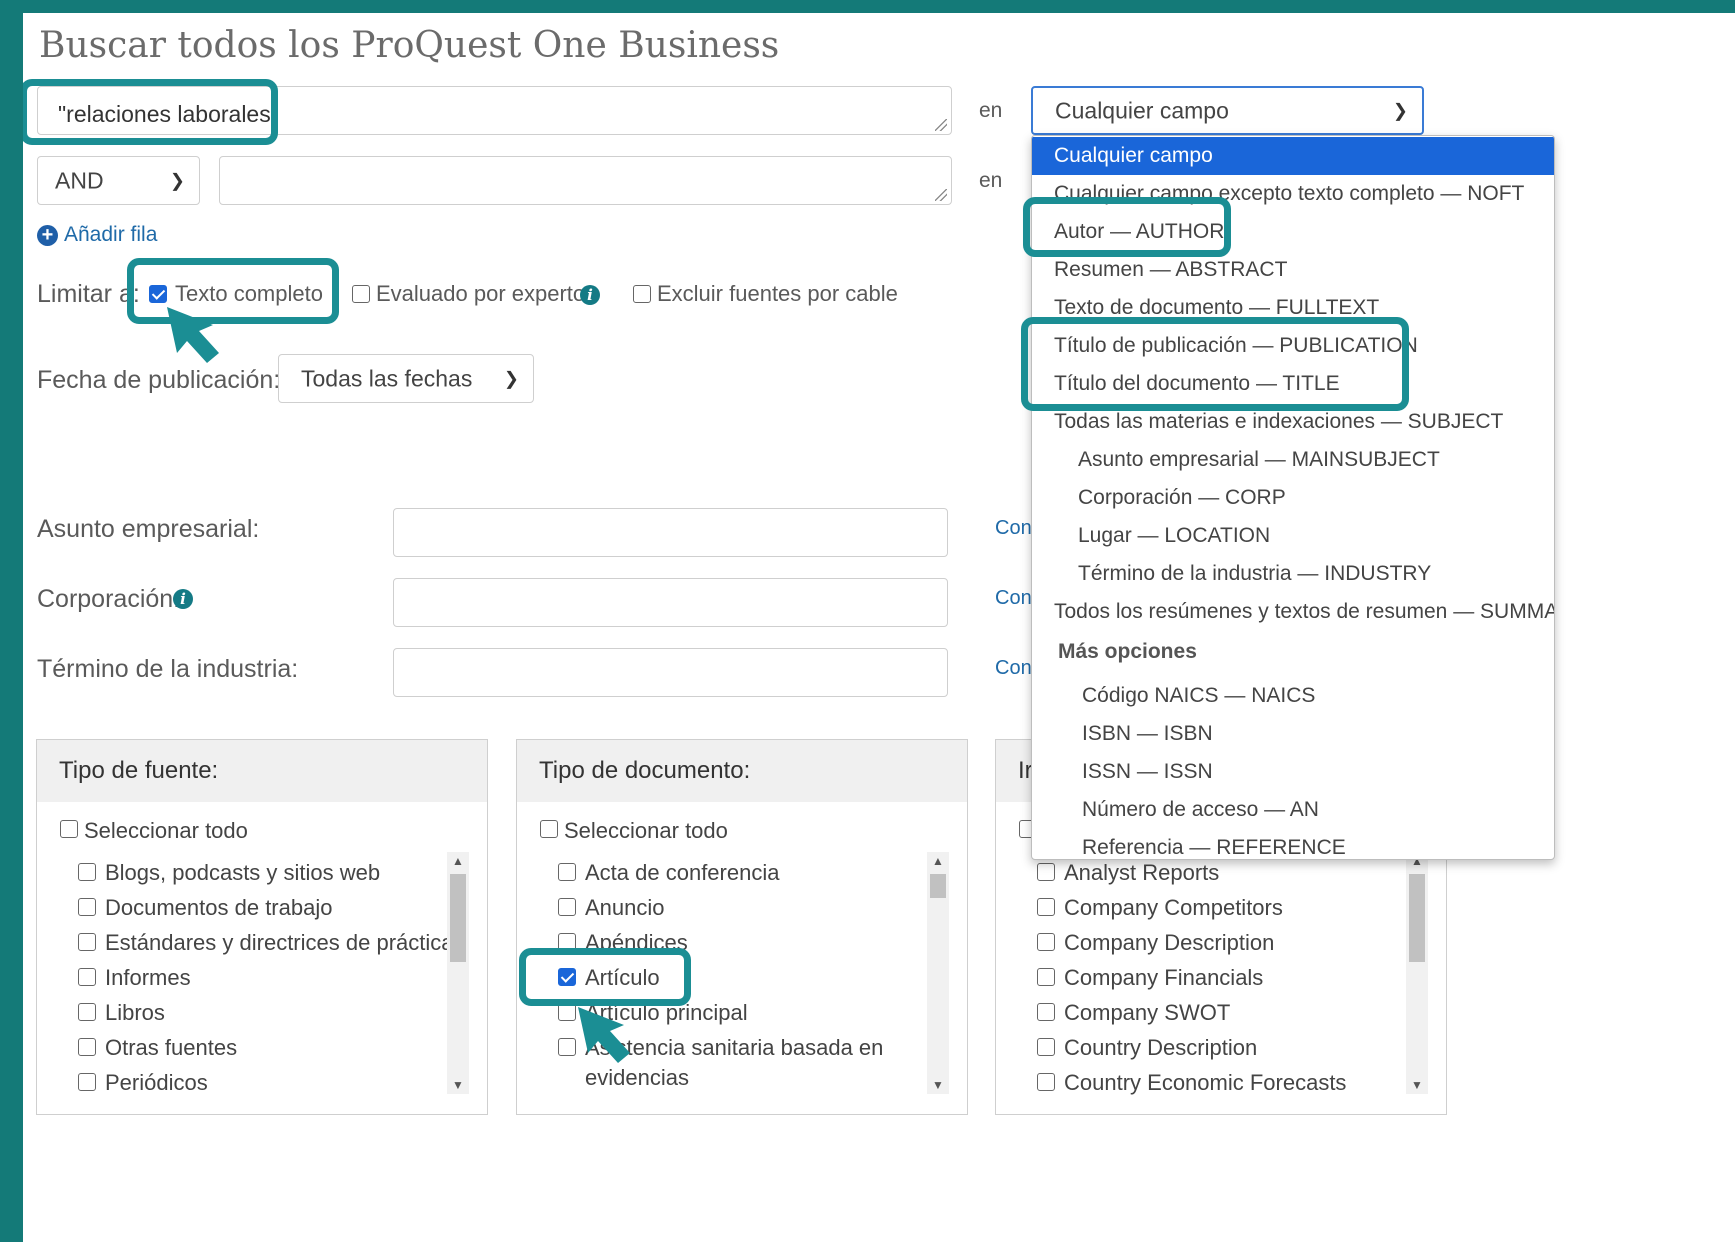 This screenshot has width=1735, height=1242. What do you see at coordinates (670, 672) in the screenshot?
I see `industry-term-input` at bounding box center [670, 672].